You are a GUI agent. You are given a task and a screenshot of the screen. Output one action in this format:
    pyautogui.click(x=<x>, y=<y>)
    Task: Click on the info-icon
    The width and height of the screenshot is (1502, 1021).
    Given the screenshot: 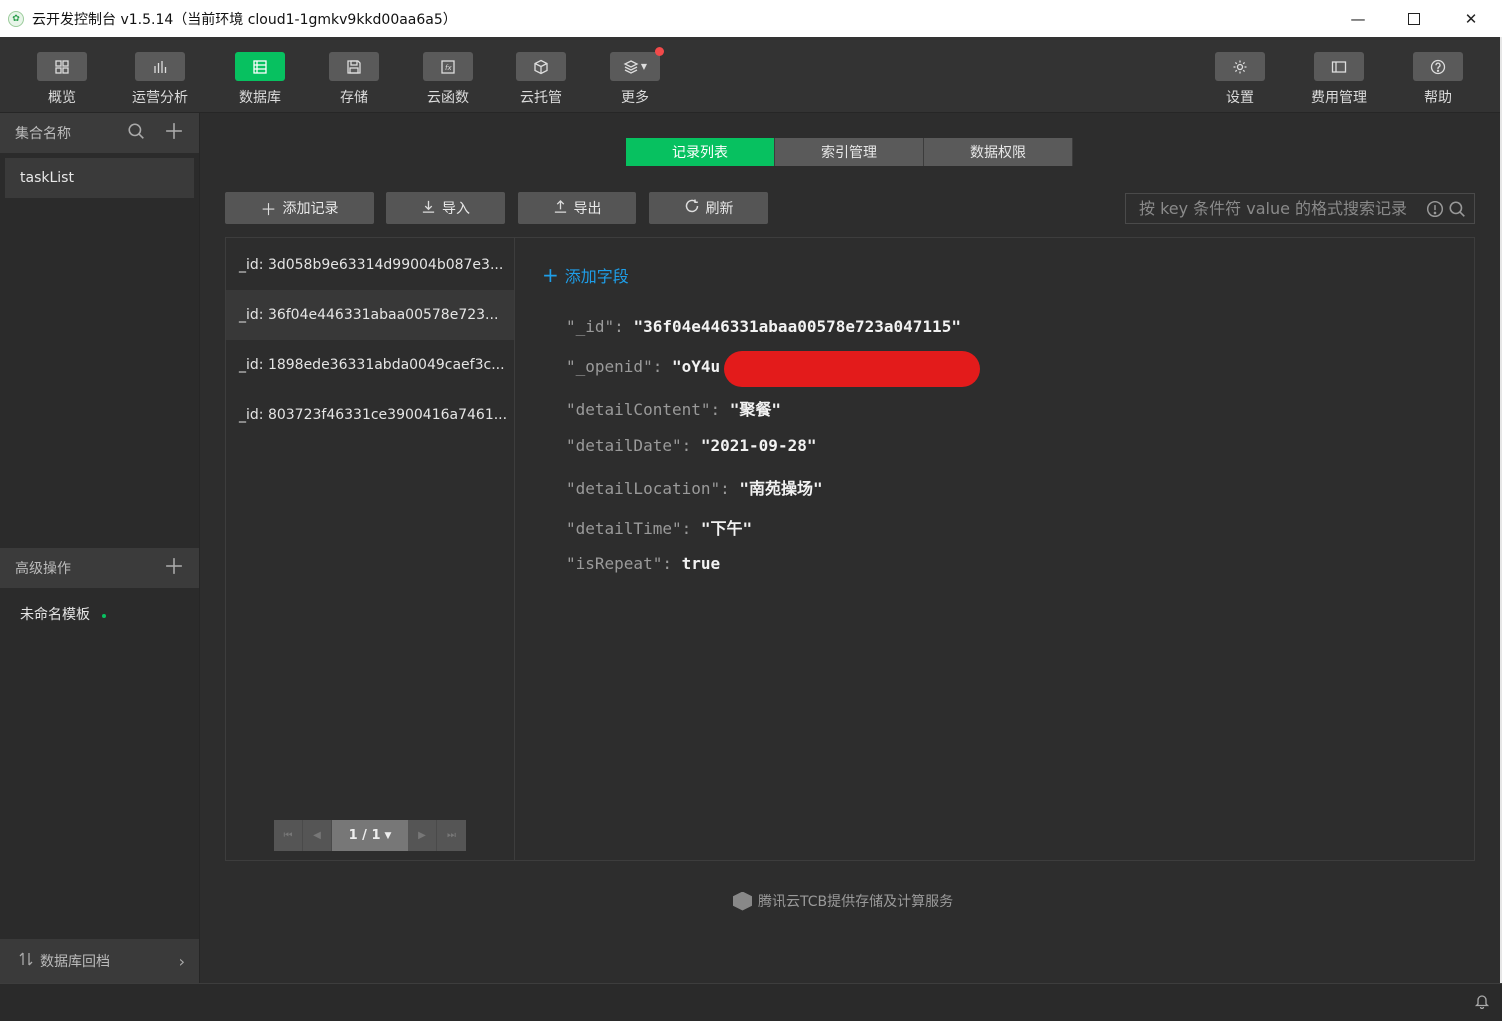 What is the action you would take?
    pyautogui.click(x=1435, y=211)
    